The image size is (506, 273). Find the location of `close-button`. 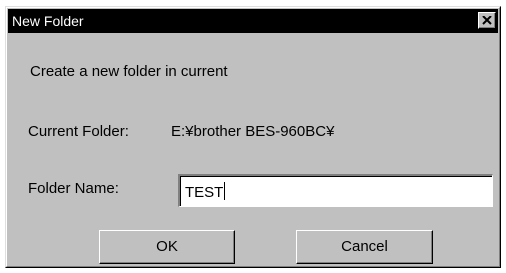

close-button is located at coordinates (487, 20).